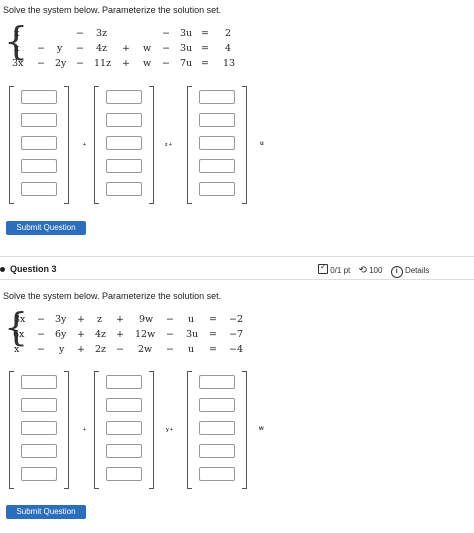 Image resolution: width=474 pixels, height=533 pixels. I want to click on divider-top, so click(237, 256).